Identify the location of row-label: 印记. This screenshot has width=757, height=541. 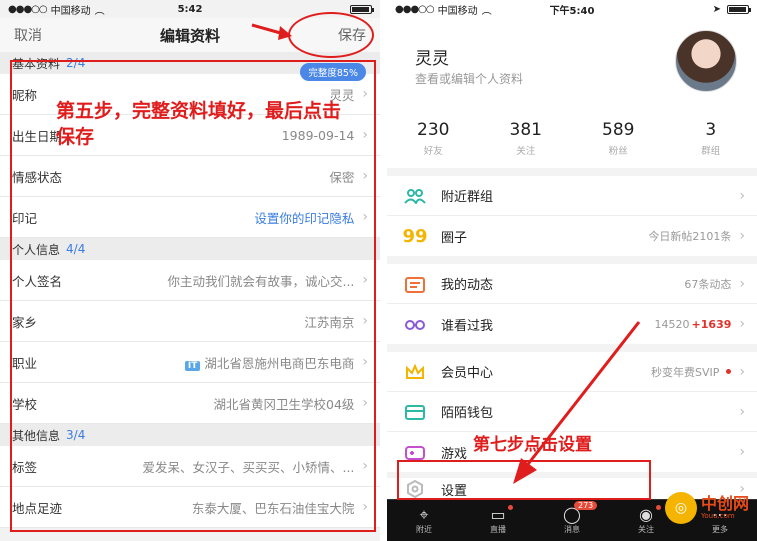
(25, 218).